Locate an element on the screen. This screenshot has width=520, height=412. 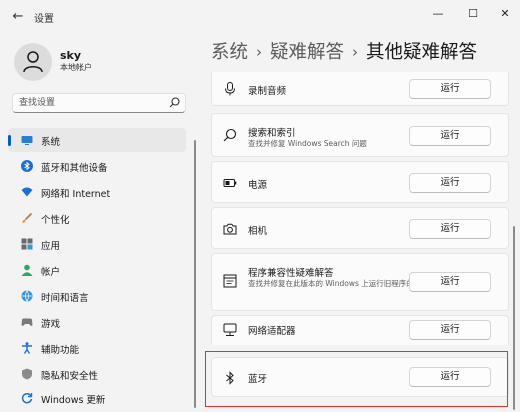
sidebar-item-network: 网络和 Internet is located at coordinates (97, 192).